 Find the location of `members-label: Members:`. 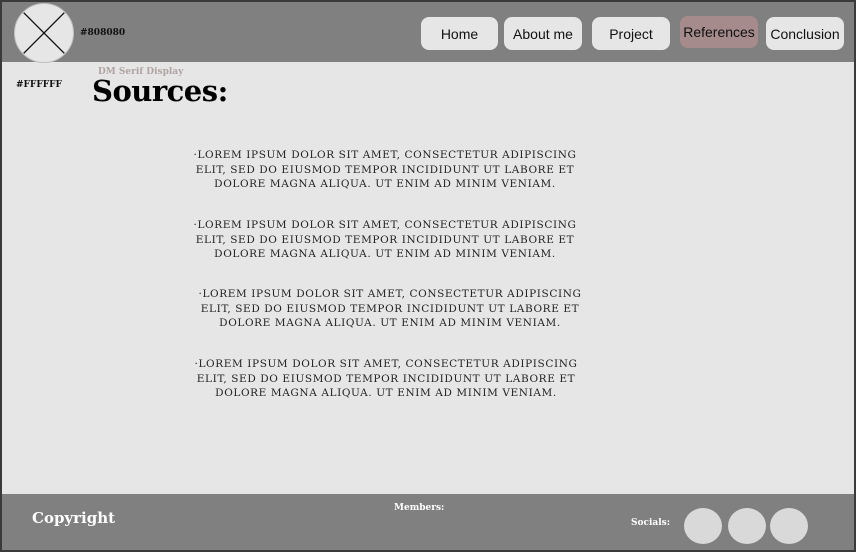

members-label: Members: is located at coordinates (419, 508).